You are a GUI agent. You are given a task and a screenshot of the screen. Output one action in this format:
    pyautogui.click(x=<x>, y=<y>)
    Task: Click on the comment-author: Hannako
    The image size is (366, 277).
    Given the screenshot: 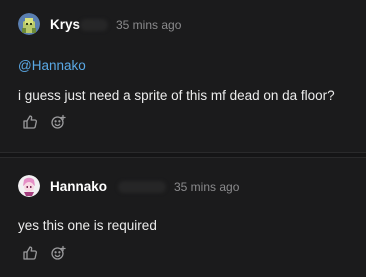 What is the action you would take?
    pyautogui.click(x=78, y=186)
    